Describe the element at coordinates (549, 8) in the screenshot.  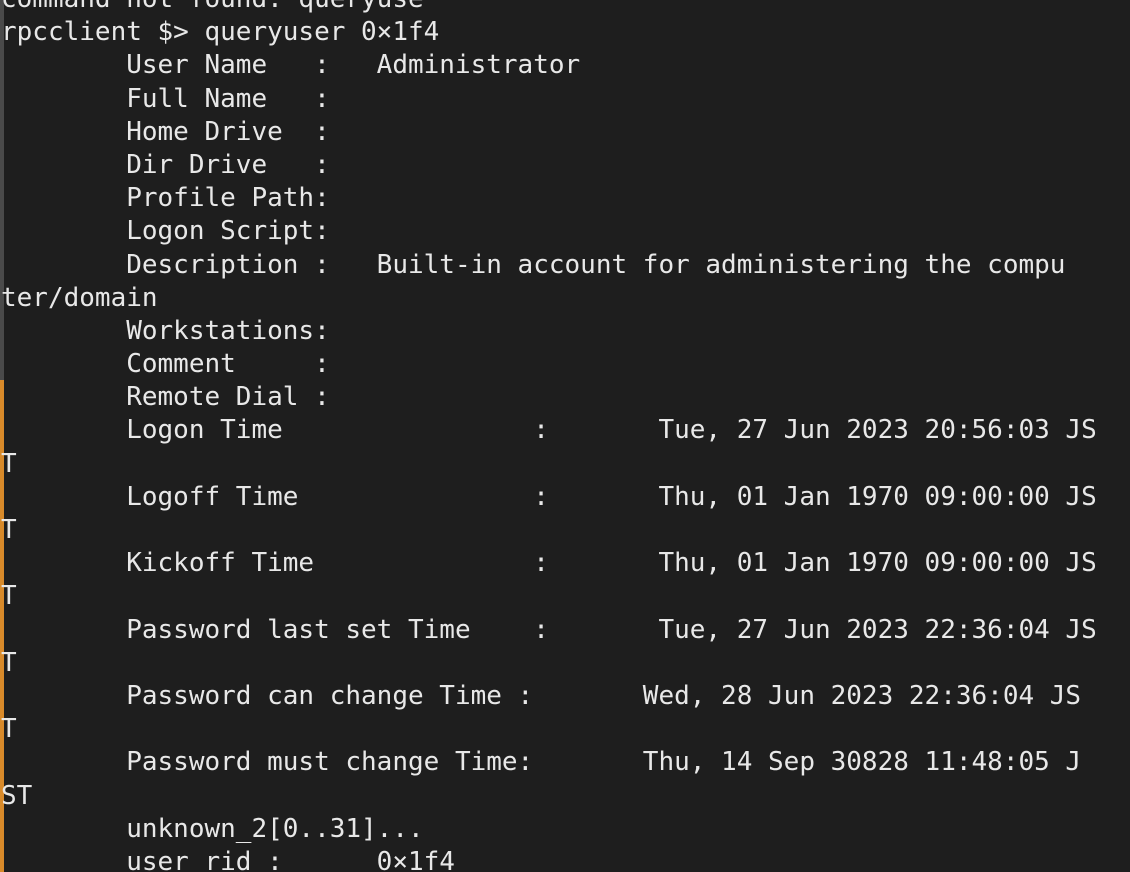
I see `terminal-line: command not found: queryuse` at that location.